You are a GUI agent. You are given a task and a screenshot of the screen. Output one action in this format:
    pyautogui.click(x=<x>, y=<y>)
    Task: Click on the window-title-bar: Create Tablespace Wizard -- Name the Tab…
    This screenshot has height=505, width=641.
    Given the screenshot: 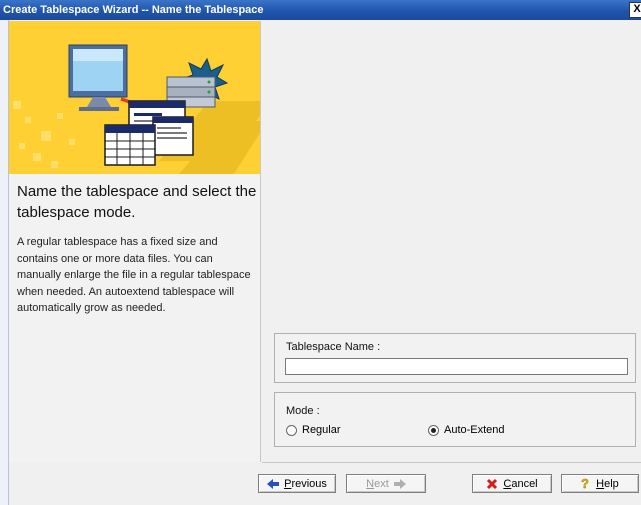 What is the action you would take?
    pyautogui.click(x=320, y=10)
    